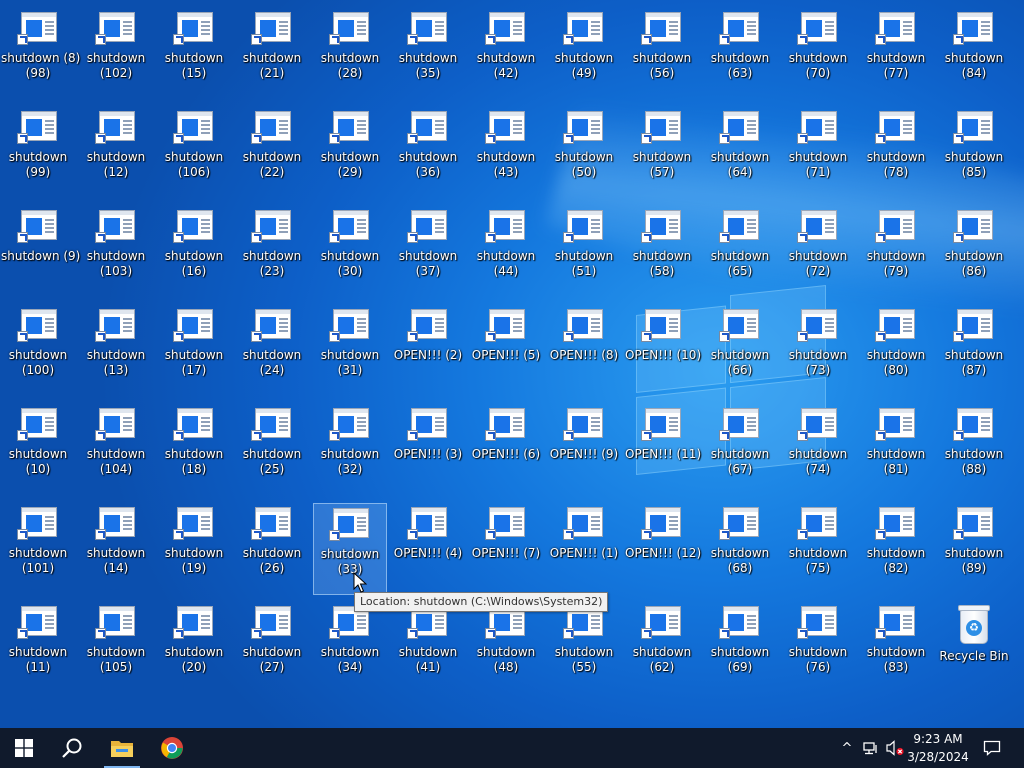 The height and width of the screenshot is (768, 1024). What do you see at coordinates (896, 351) in the screenshot?
I see `desktop-shortcut: shutdown (80)` at bounding box center [896, 351].